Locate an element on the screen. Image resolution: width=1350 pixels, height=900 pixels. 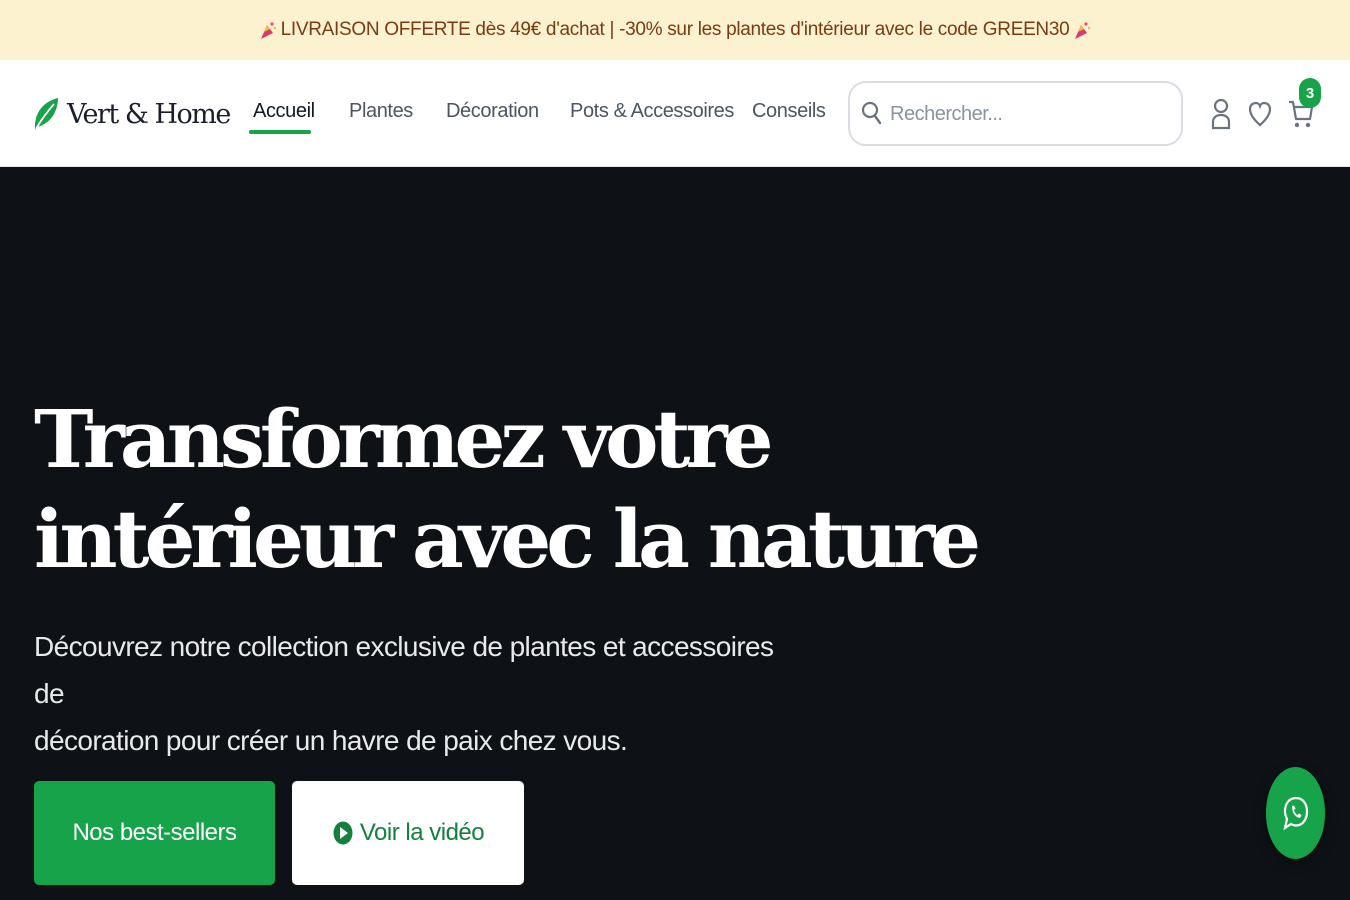
brand-name: Vert & Home is located at coordinates (149, 114).